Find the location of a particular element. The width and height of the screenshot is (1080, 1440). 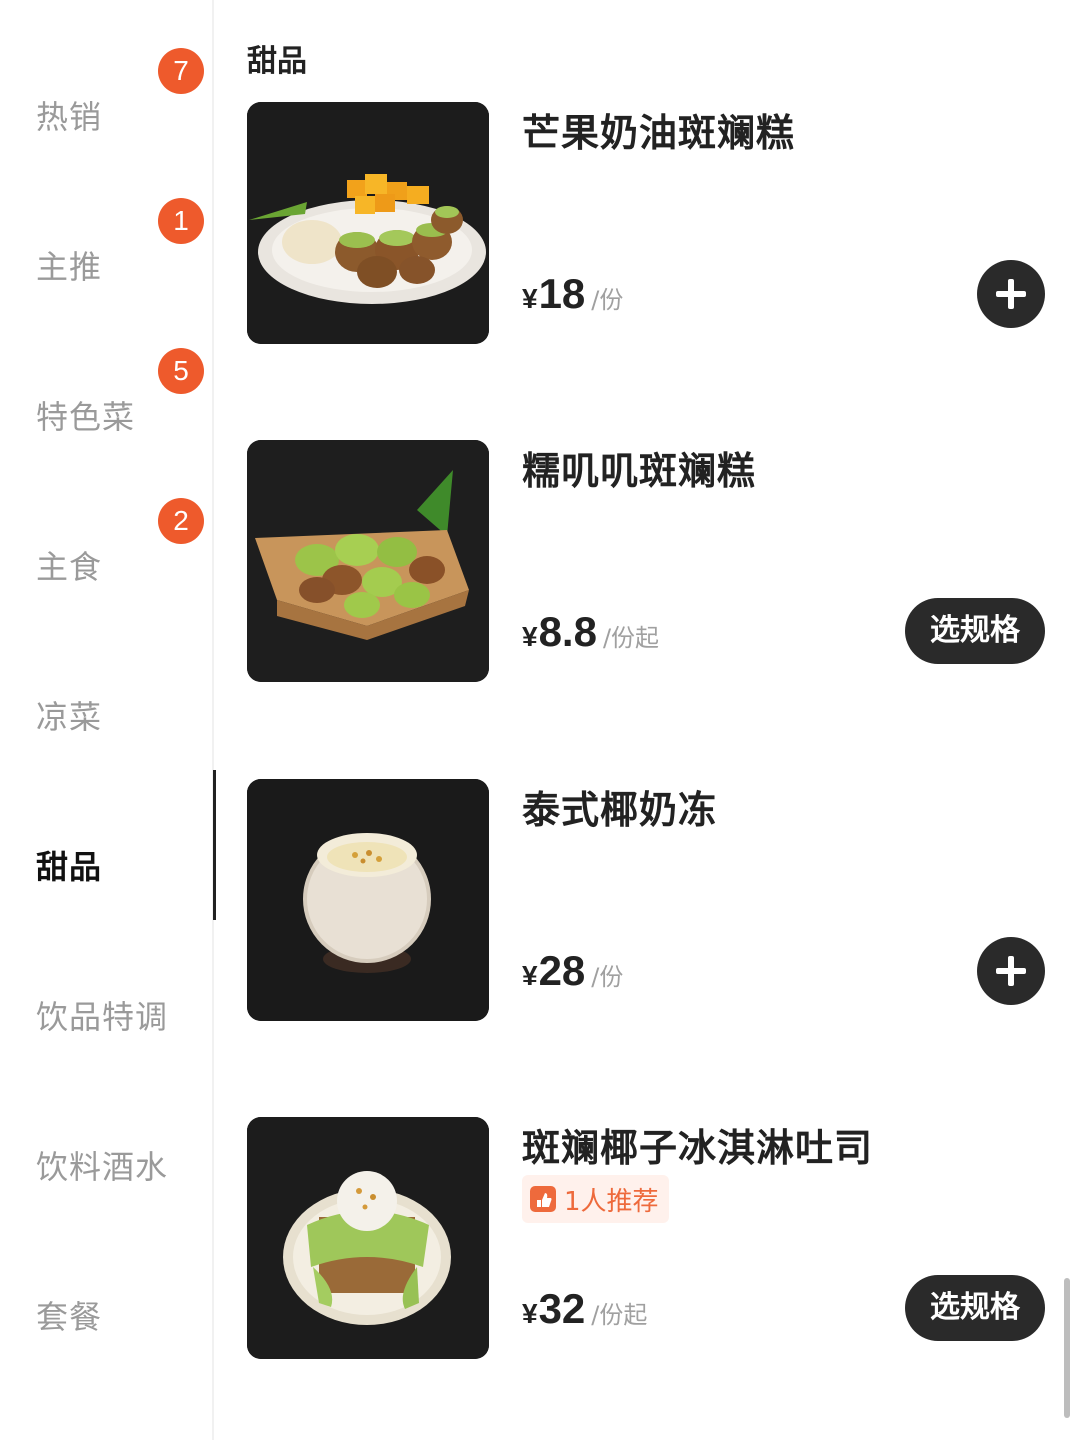

scrollbar is located at coordinates (1067, 1348).